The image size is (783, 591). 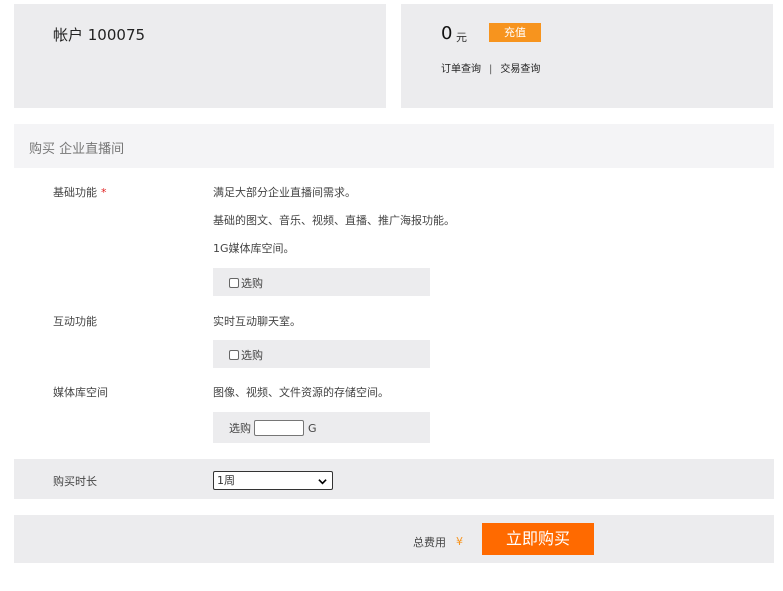 What do you see at coordinates (226, 480) in the screenshot?
I see `duration-selected-value: 1周` at bounding box center [226, 480].